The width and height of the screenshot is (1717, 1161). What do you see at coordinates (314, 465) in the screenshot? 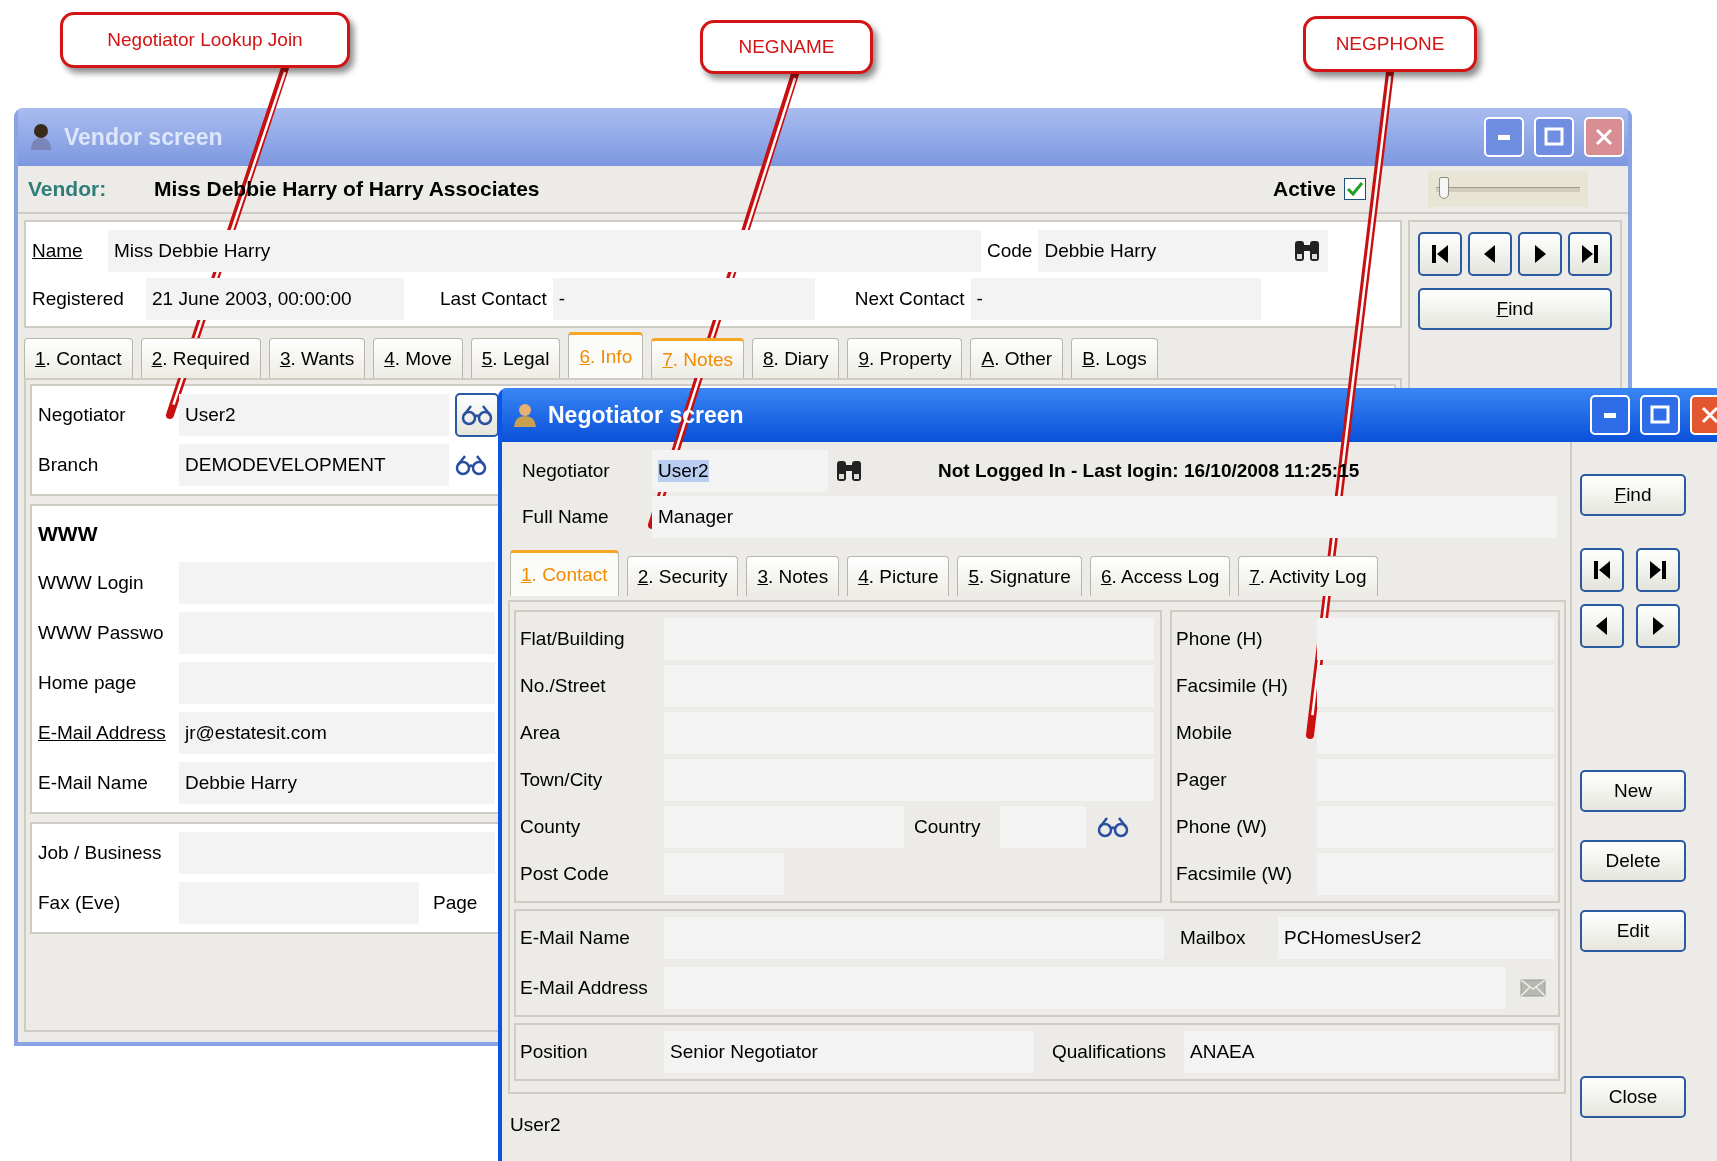
I see `text-field: DEMODEVELOPMENT` at bounding box center [314, 465].